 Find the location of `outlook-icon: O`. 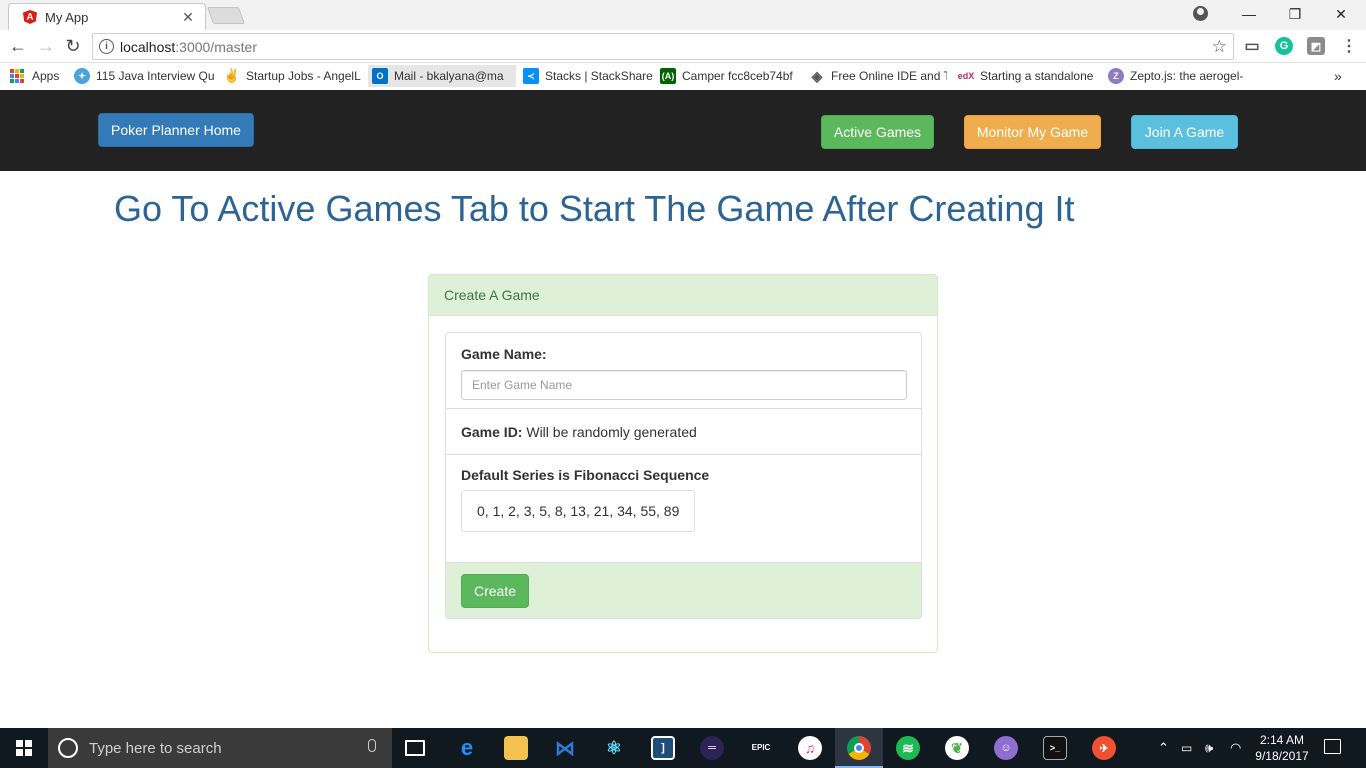

outlook-icon: O is located at coordinates (380, 76).